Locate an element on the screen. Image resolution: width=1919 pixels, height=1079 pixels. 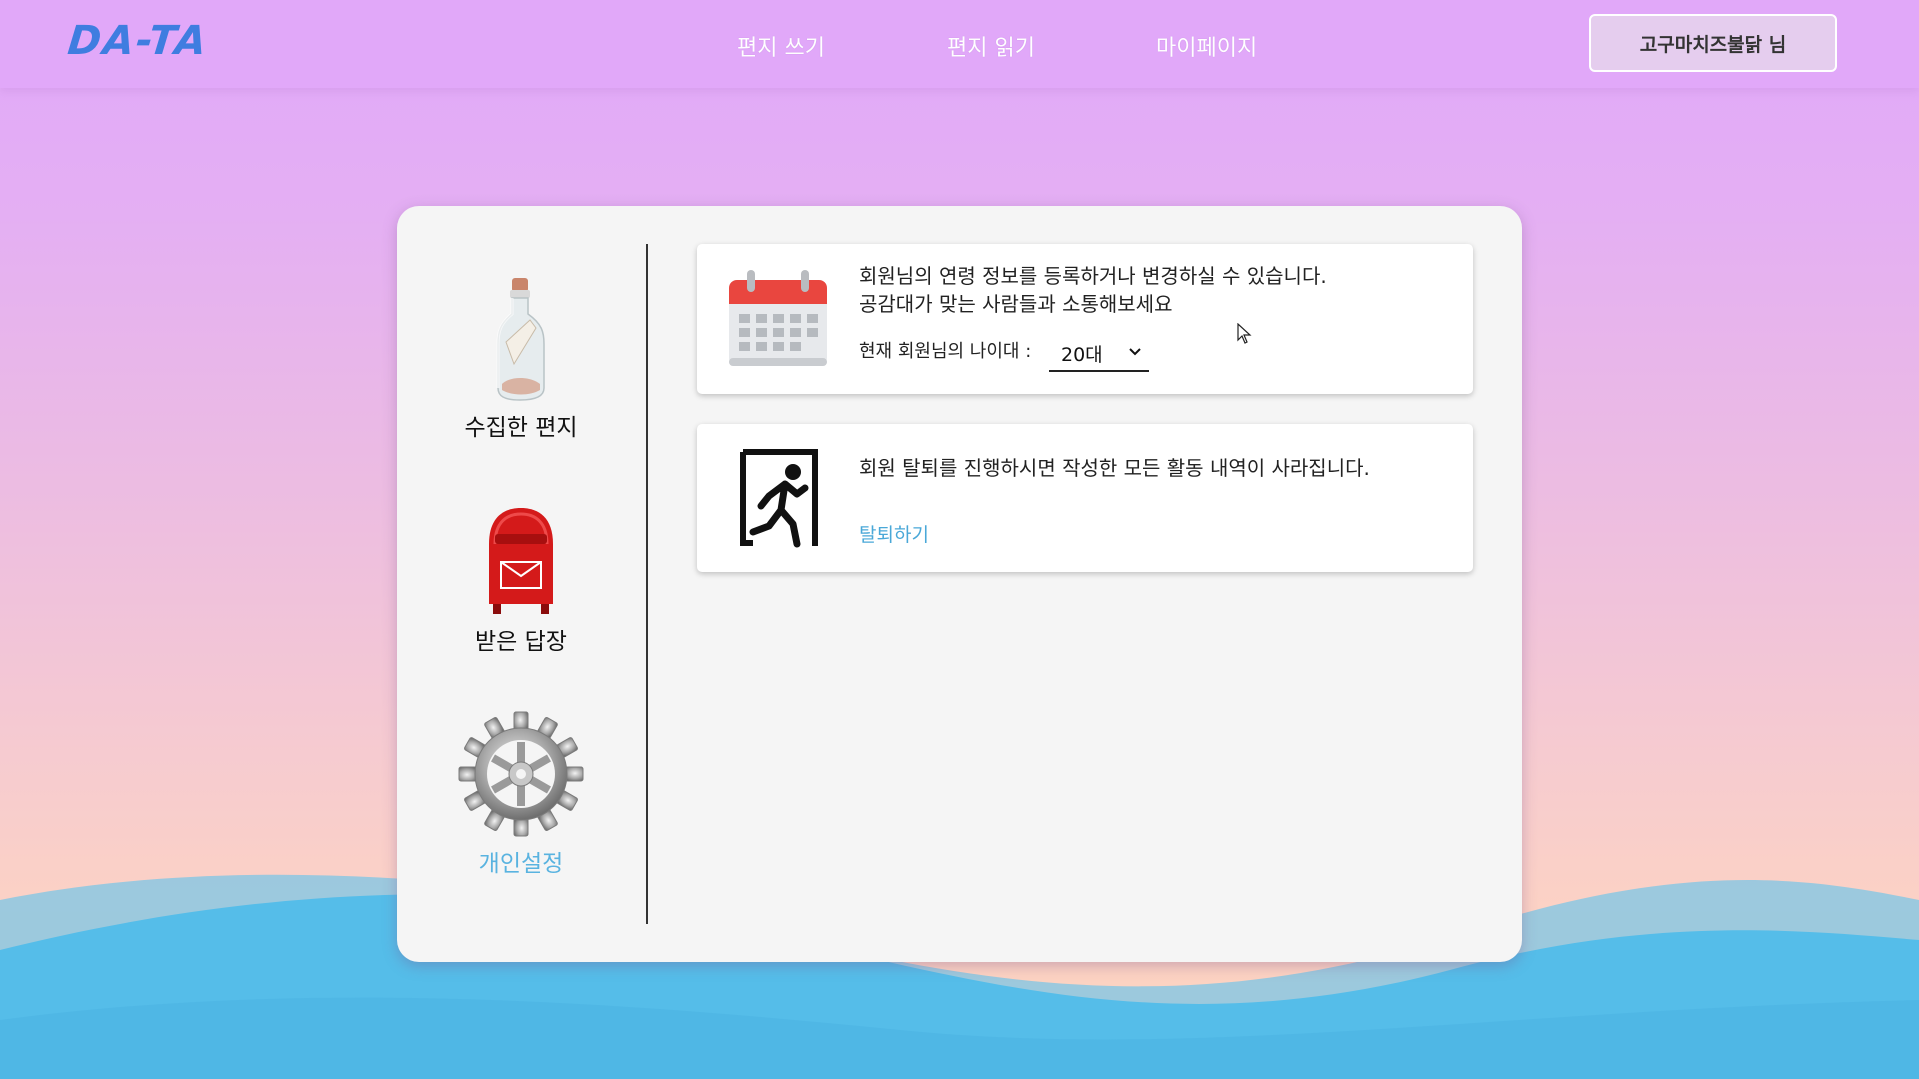
mailbox-icon is located at coordinates (521, 561).